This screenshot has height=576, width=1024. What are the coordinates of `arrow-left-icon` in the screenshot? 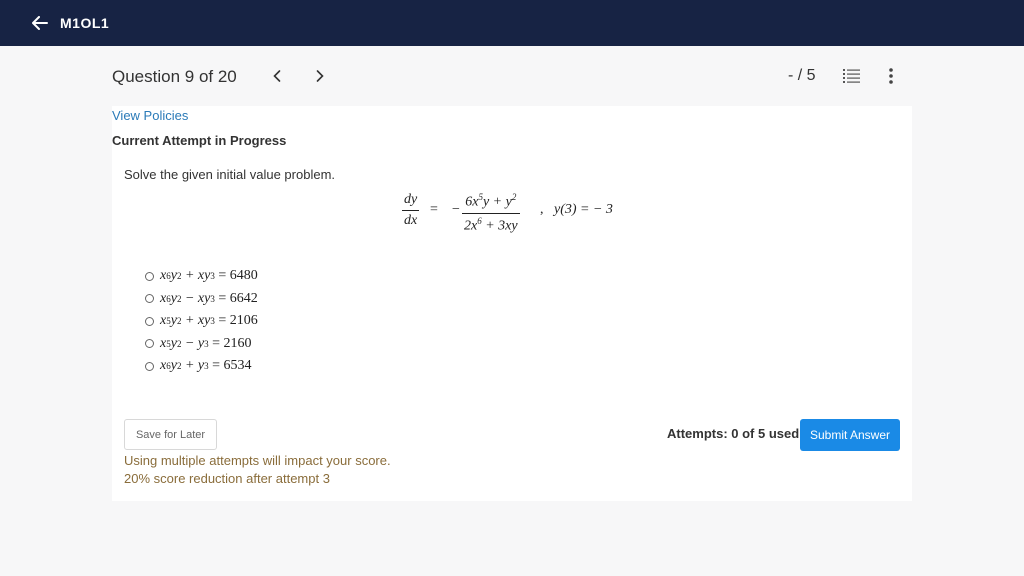 It's located at (40, 23).